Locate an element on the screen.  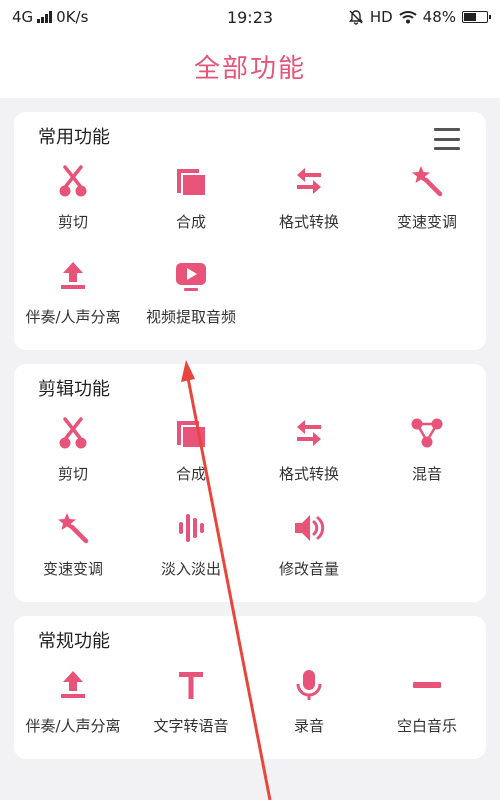
network-speed: 0K/s is located at coordinates (72, 17).